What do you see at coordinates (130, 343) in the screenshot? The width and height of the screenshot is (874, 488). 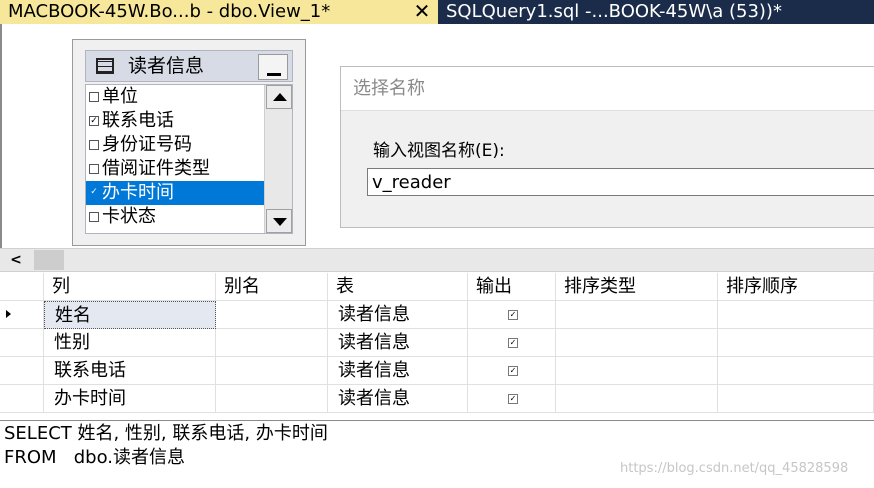 I see `grid-cell-column: 性别` at bounding box center [130, 343].